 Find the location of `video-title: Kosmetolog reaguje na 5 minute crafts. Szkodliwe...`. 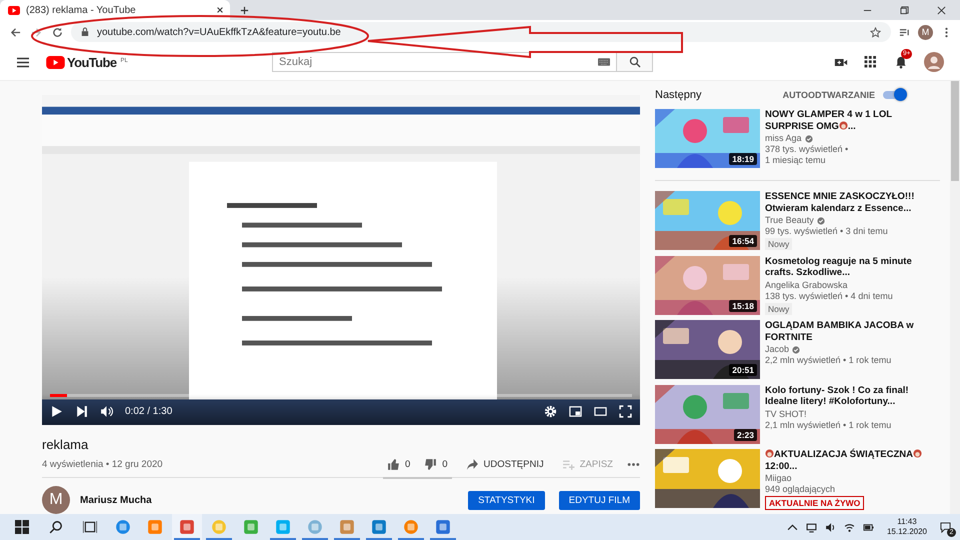

video-title: Kosmetolog reaguje na 5 minute crafts. Szkodliwe... is located at coordinates (852, 267).